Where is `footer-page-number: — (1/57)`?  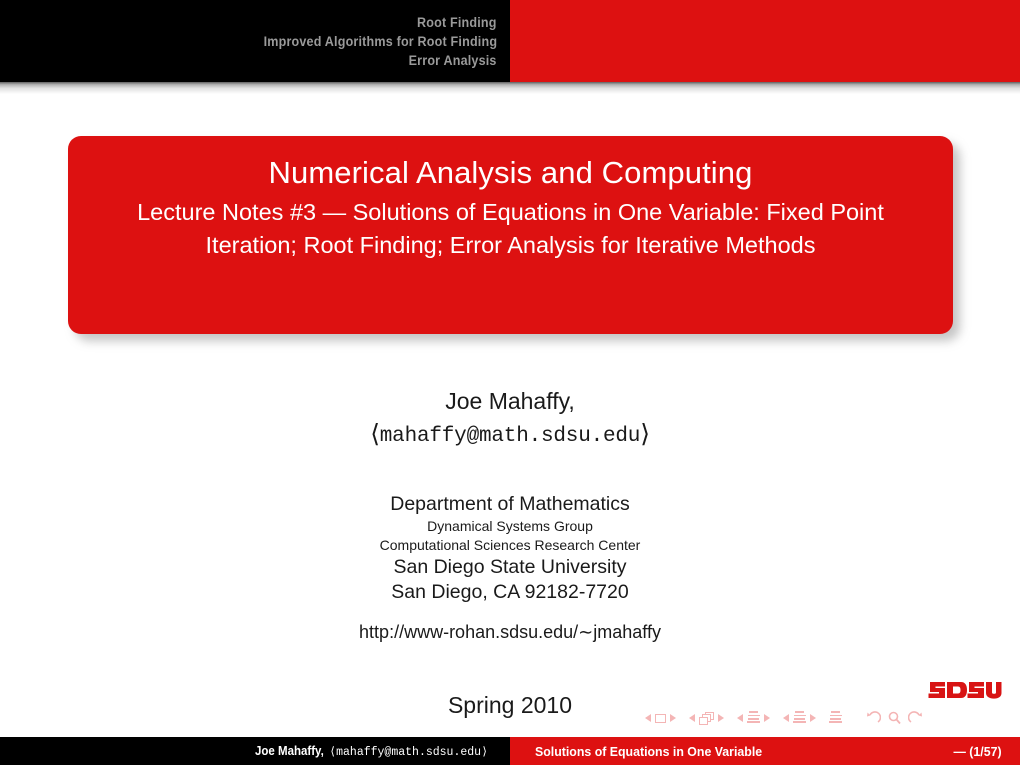
footer-page-number: — (1/57) is located at coordinates (977, 751).